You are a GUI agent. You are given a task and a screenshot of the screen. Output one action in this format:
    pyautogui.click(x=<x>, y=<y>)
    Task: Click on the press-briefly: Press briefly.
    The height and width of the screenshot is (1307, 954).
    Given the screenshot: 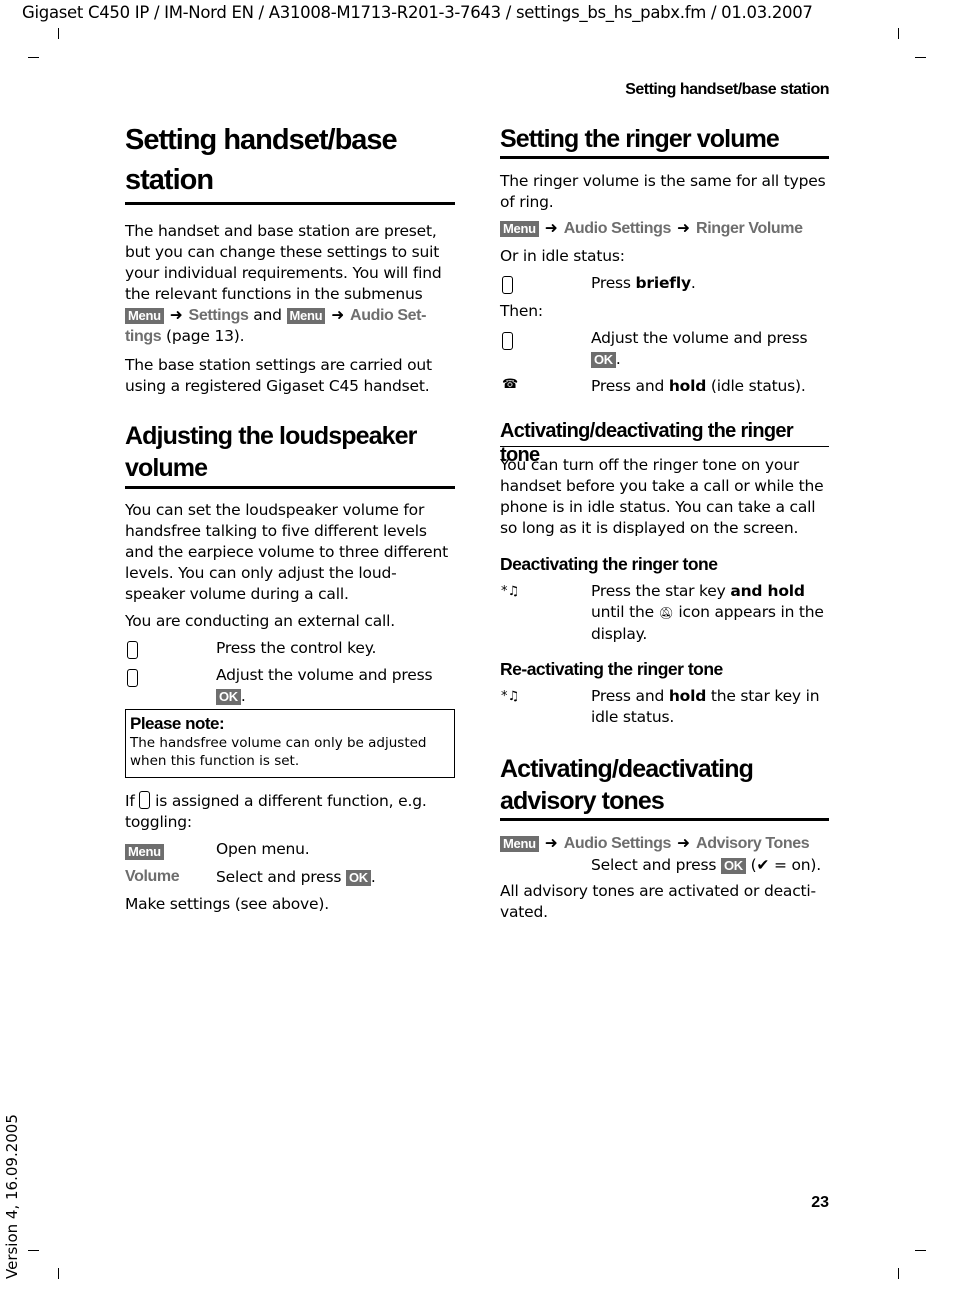 What is the action you would take?
    pyautogui.click(x=643, y=283)
    